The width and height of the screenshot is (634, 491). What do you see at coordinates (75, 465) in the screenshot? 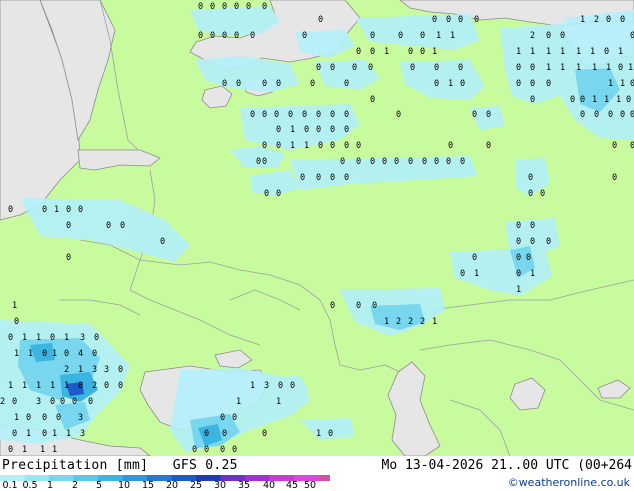
I see `product-label: Precipitation [mm]` at bounding box center [75, 465].